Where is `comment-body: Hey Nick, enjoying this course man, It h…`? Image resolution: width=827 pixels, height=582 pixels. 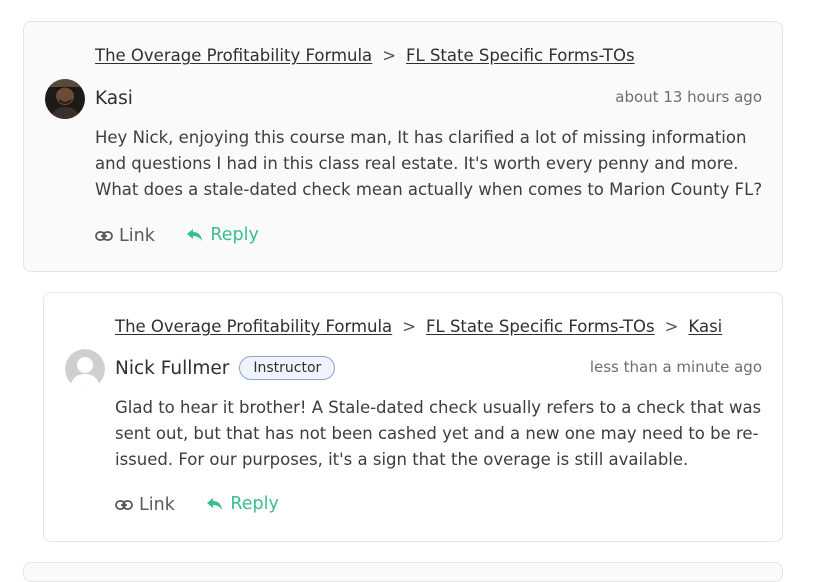 comment-body: Hey Nick, enjoying this course man, It h… is located at coordinates (429, 163).